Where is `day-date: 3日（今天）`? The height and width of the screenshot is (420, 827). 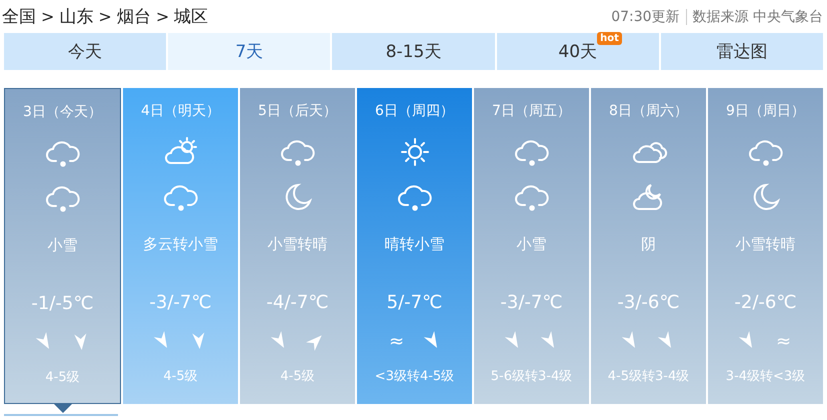
day-date: 3日（今天） is located at coordinates (62, 112).